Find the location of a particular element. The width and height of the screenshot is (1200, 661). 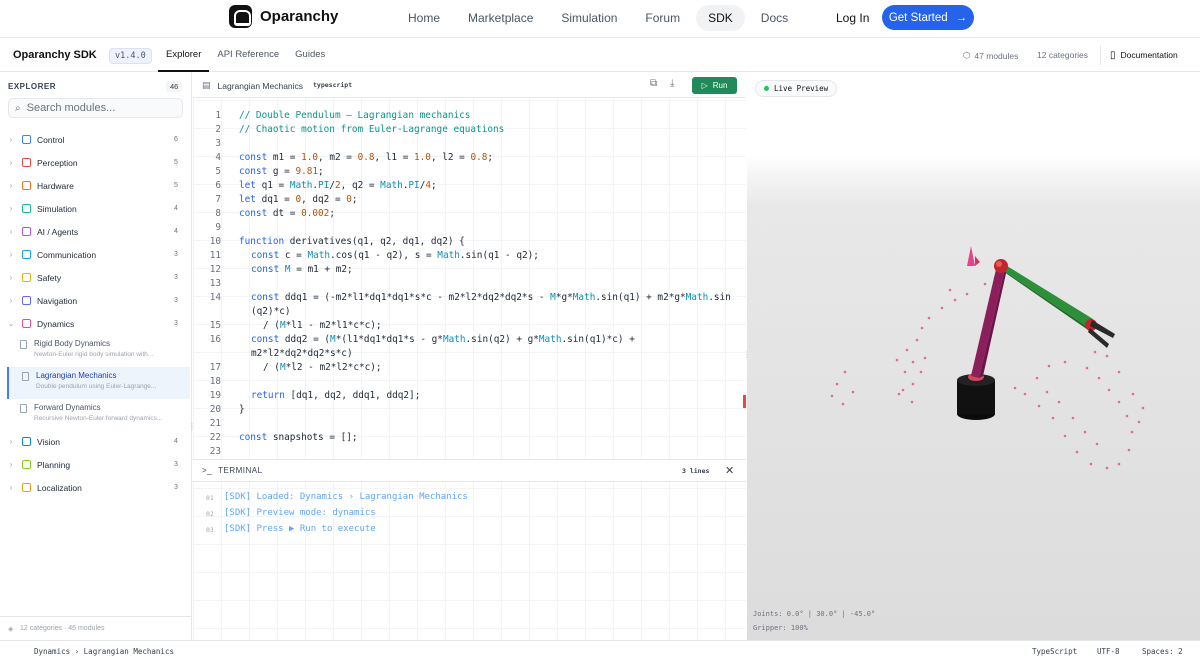

code-text: return [dq1, dq2, ddq1, ddq2]; is located at coordinates (336, 395).